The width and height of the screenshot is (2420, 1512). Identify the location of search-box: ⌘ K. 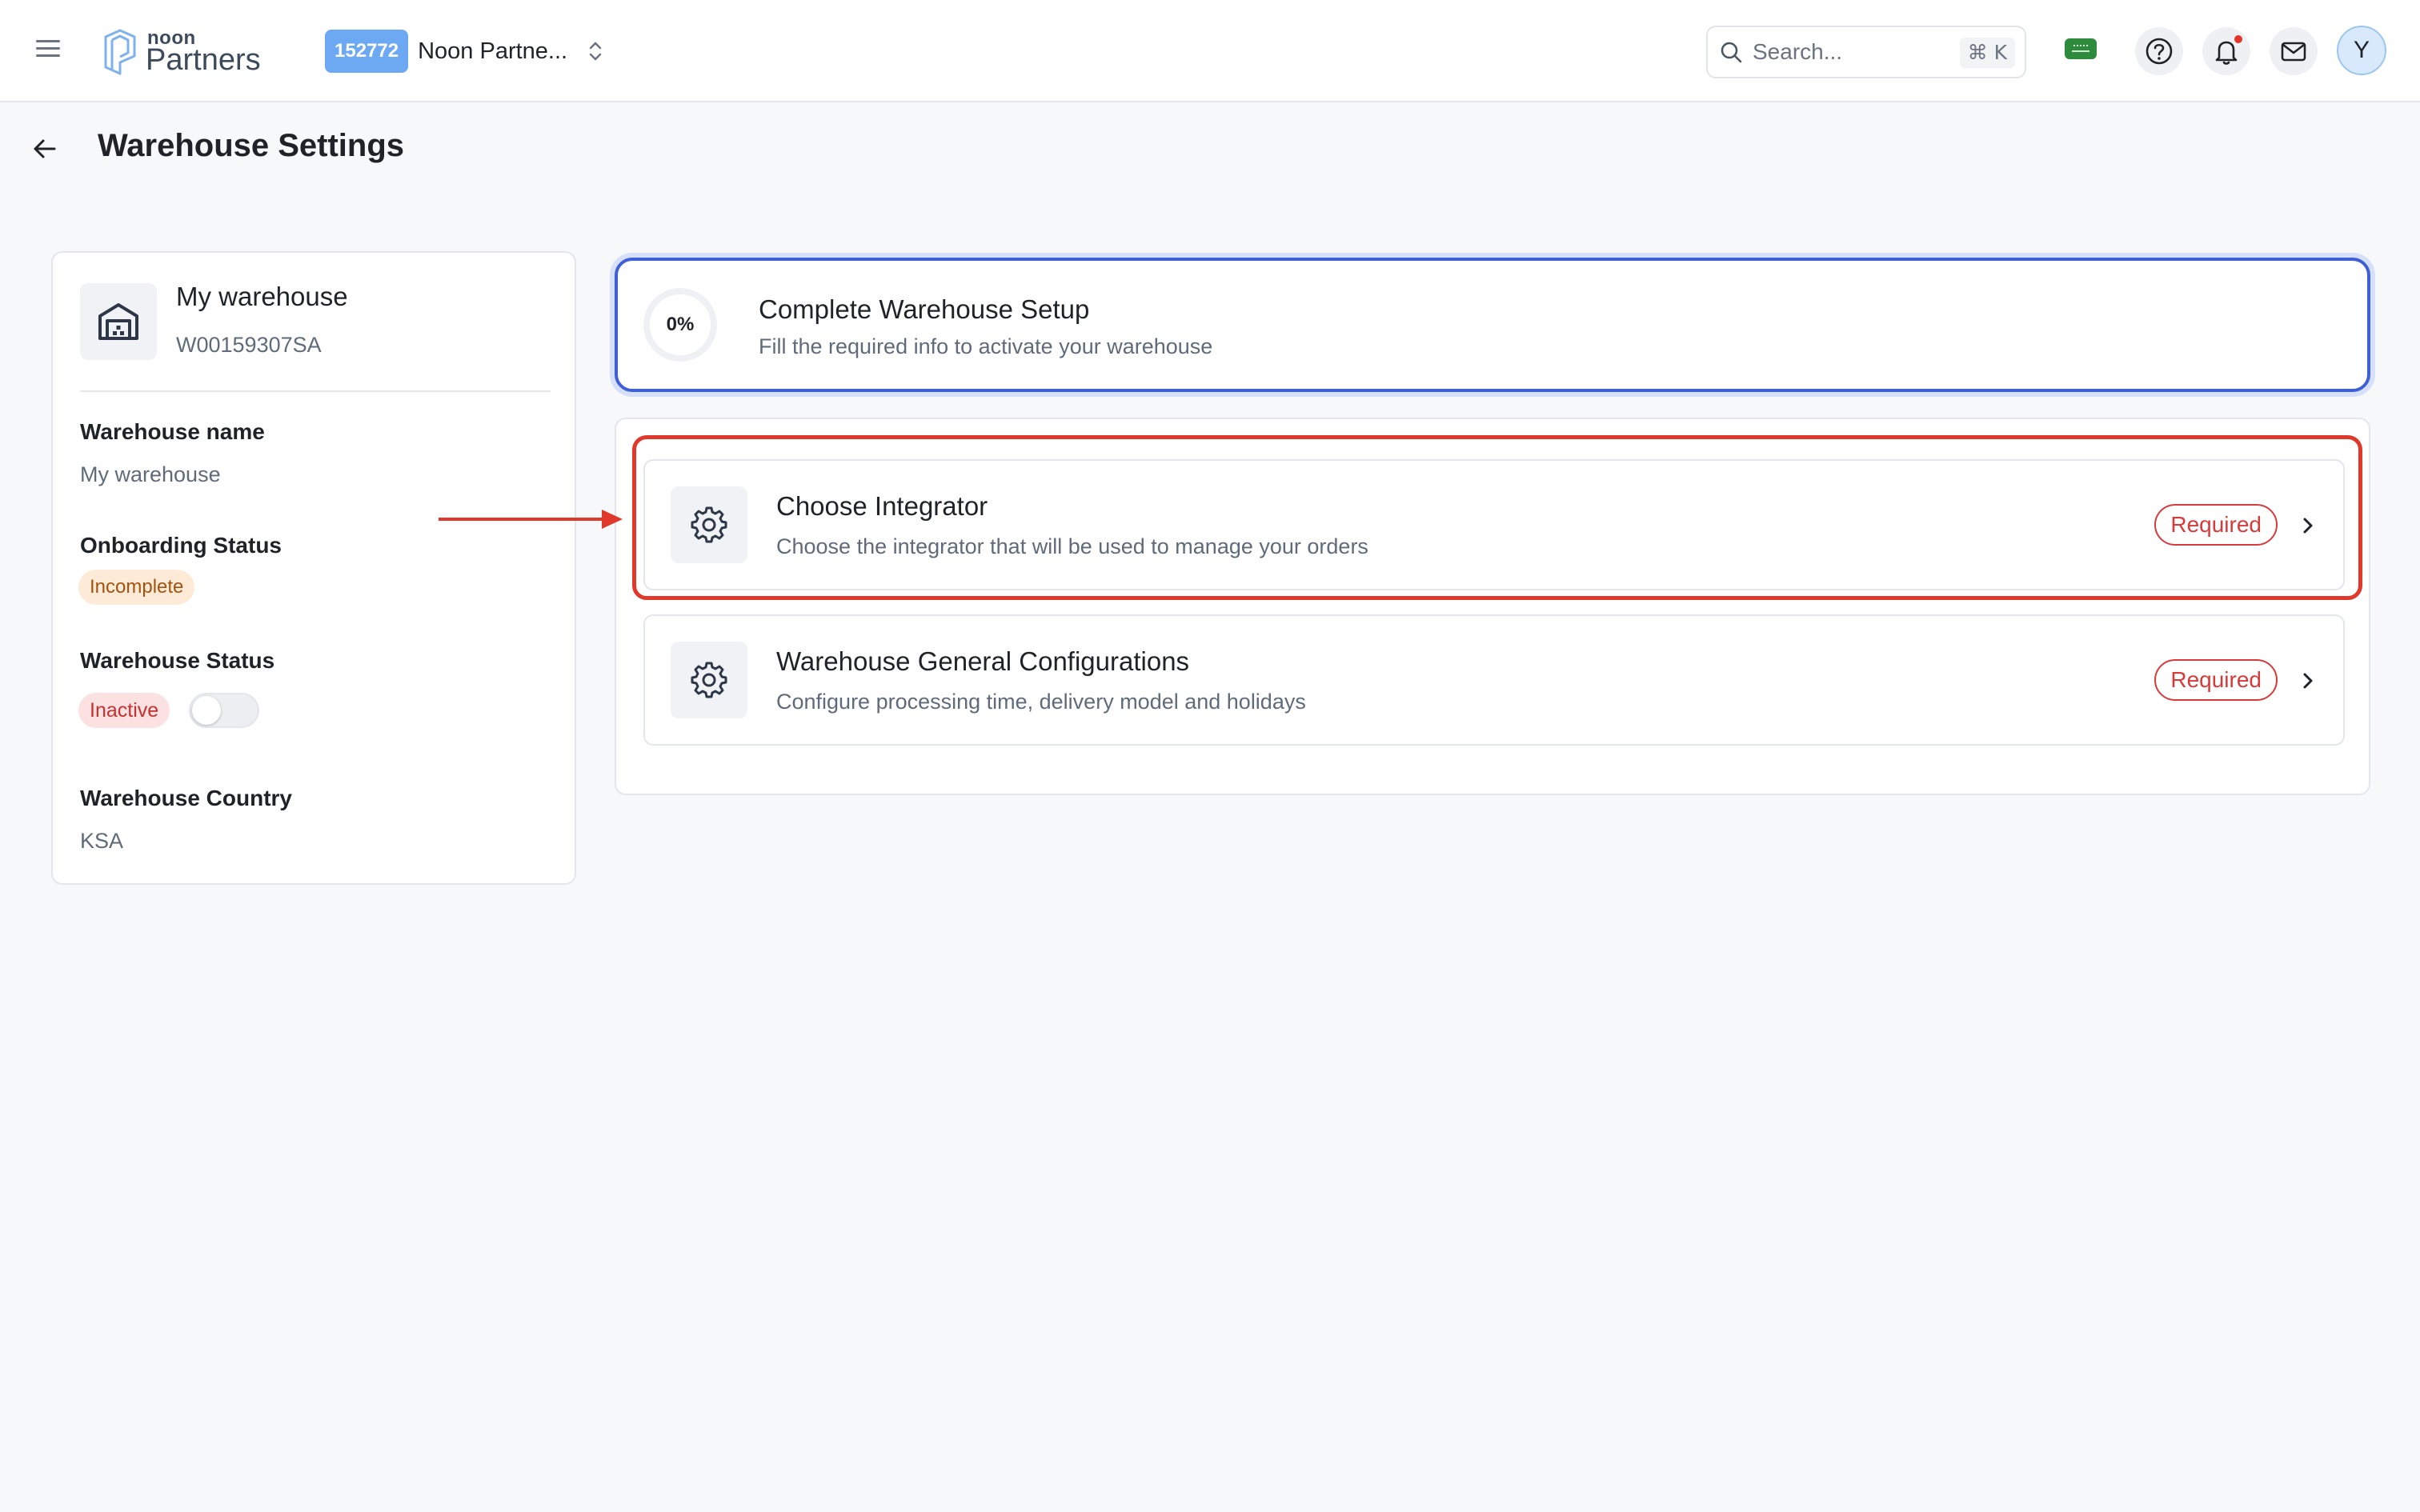
(1866, 52).